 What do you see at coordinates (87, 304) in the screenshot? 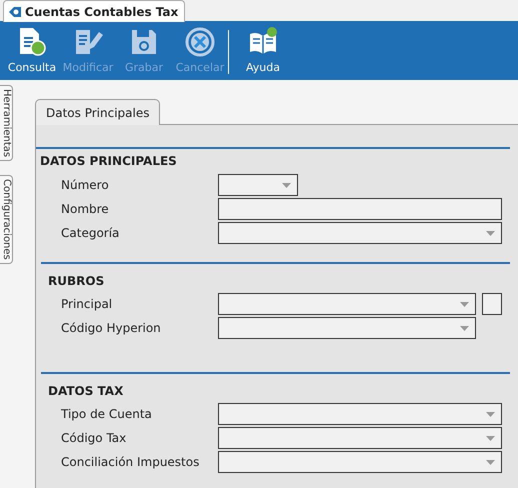
I see `field-label: Principal` at bounding box center [87, 304].